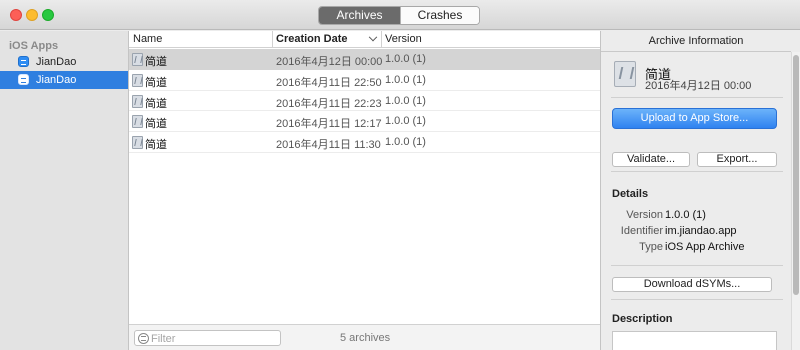  Describe the element at coordinates (651, 247) in the screenshot. I see `type-label: Type` at that location.